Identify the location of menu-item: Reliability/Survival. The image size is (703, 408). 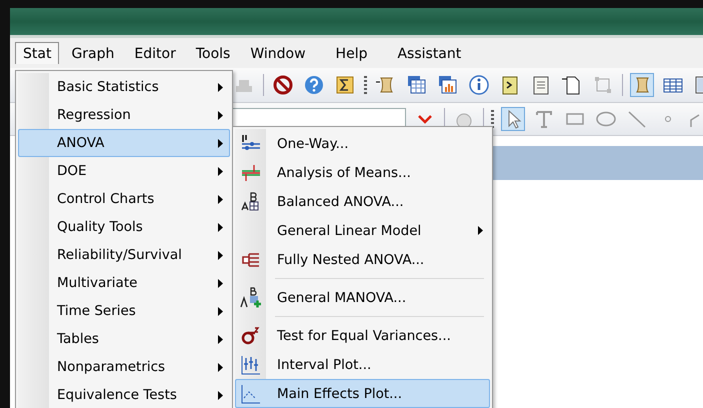
(124, 255).